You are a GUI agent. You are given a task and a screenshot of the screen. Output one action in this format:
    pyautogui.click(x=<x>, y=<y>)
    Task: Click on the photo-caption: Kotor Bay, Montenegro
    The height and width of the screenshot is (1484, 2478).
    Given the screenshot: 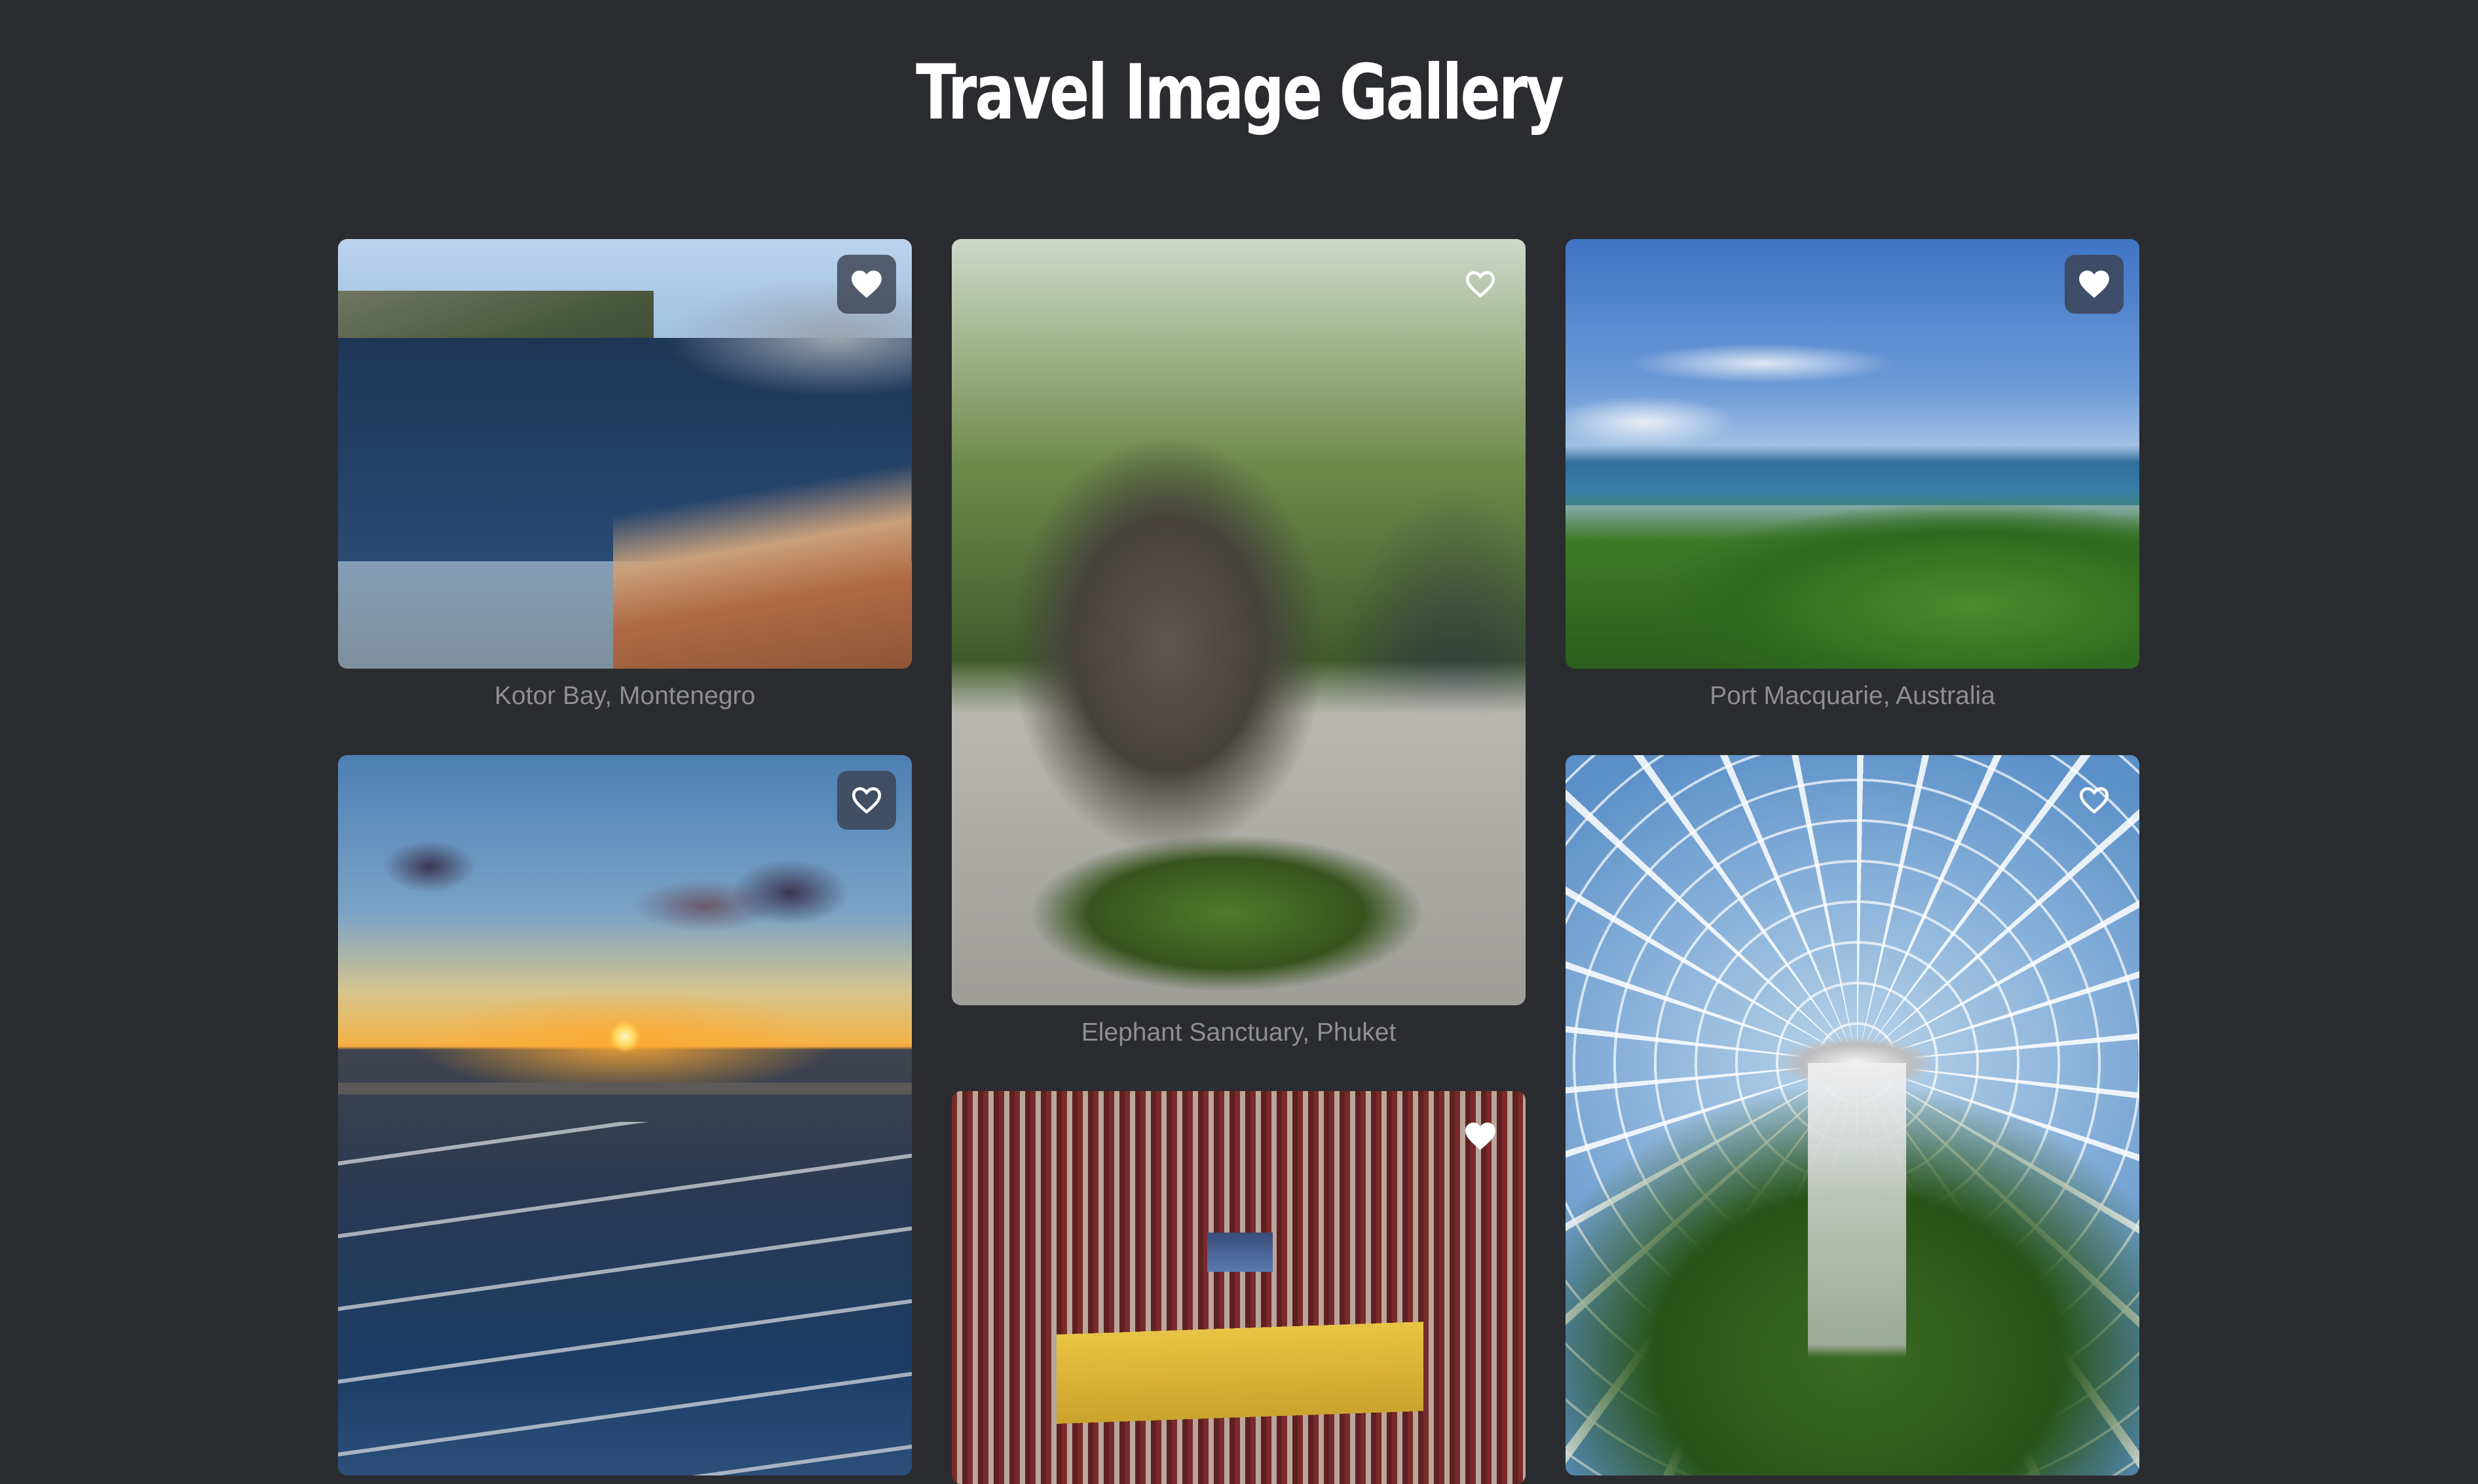 What is the action you would take?
    pyautogui.click(x=625, y=696)
    